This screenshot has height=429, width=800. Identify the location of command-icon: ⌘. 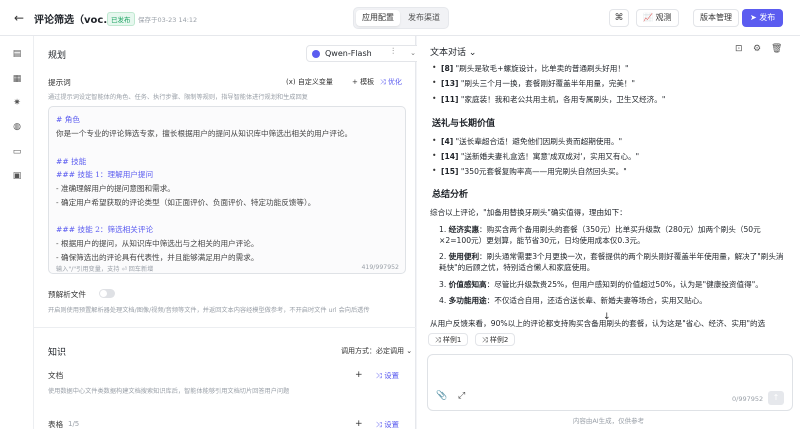
(619, 18).